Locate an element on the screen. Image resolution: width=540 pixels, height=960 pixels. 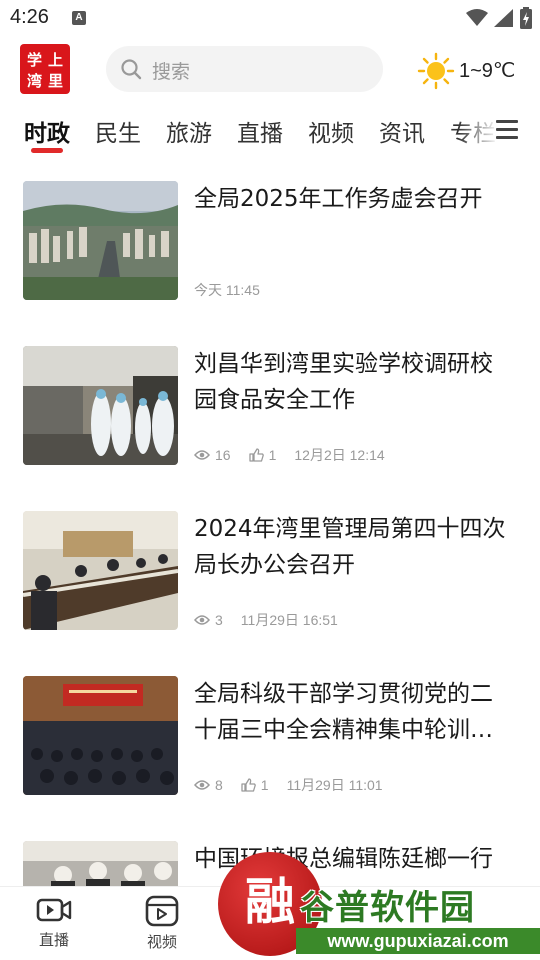
signal-icon is located at coordinates (503, 18).